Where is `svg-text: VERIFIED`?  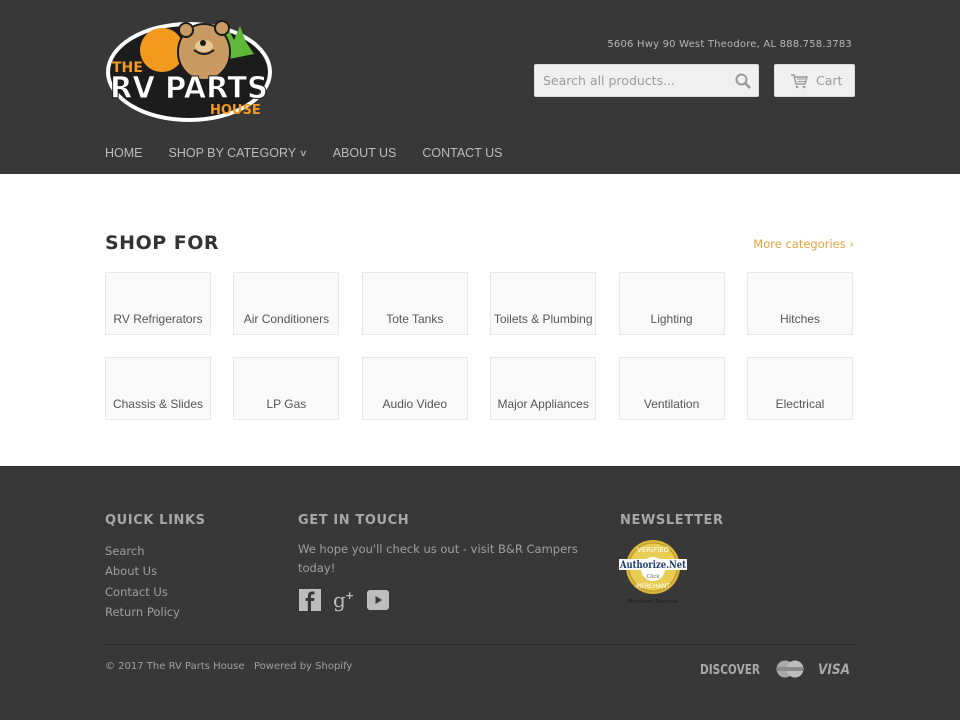 svg-text: VERIFIED is located at coordinates (653, 550).